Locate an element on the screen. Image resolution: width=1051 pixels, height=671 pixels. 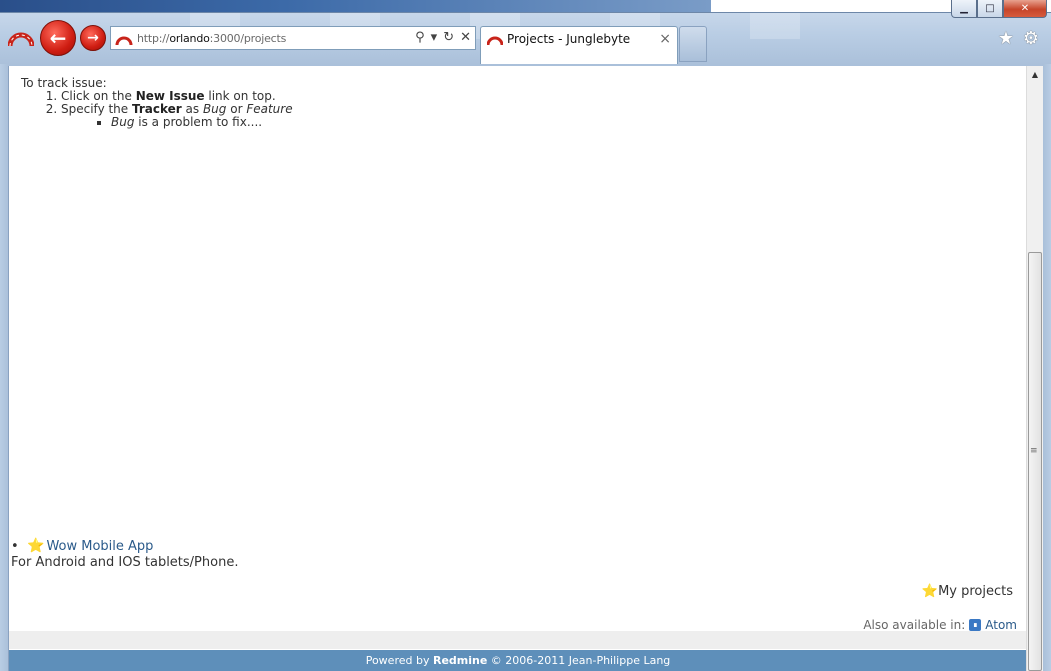
vertical-scrollbar: ▲ ≡ is located at coordinates (1034, 368).